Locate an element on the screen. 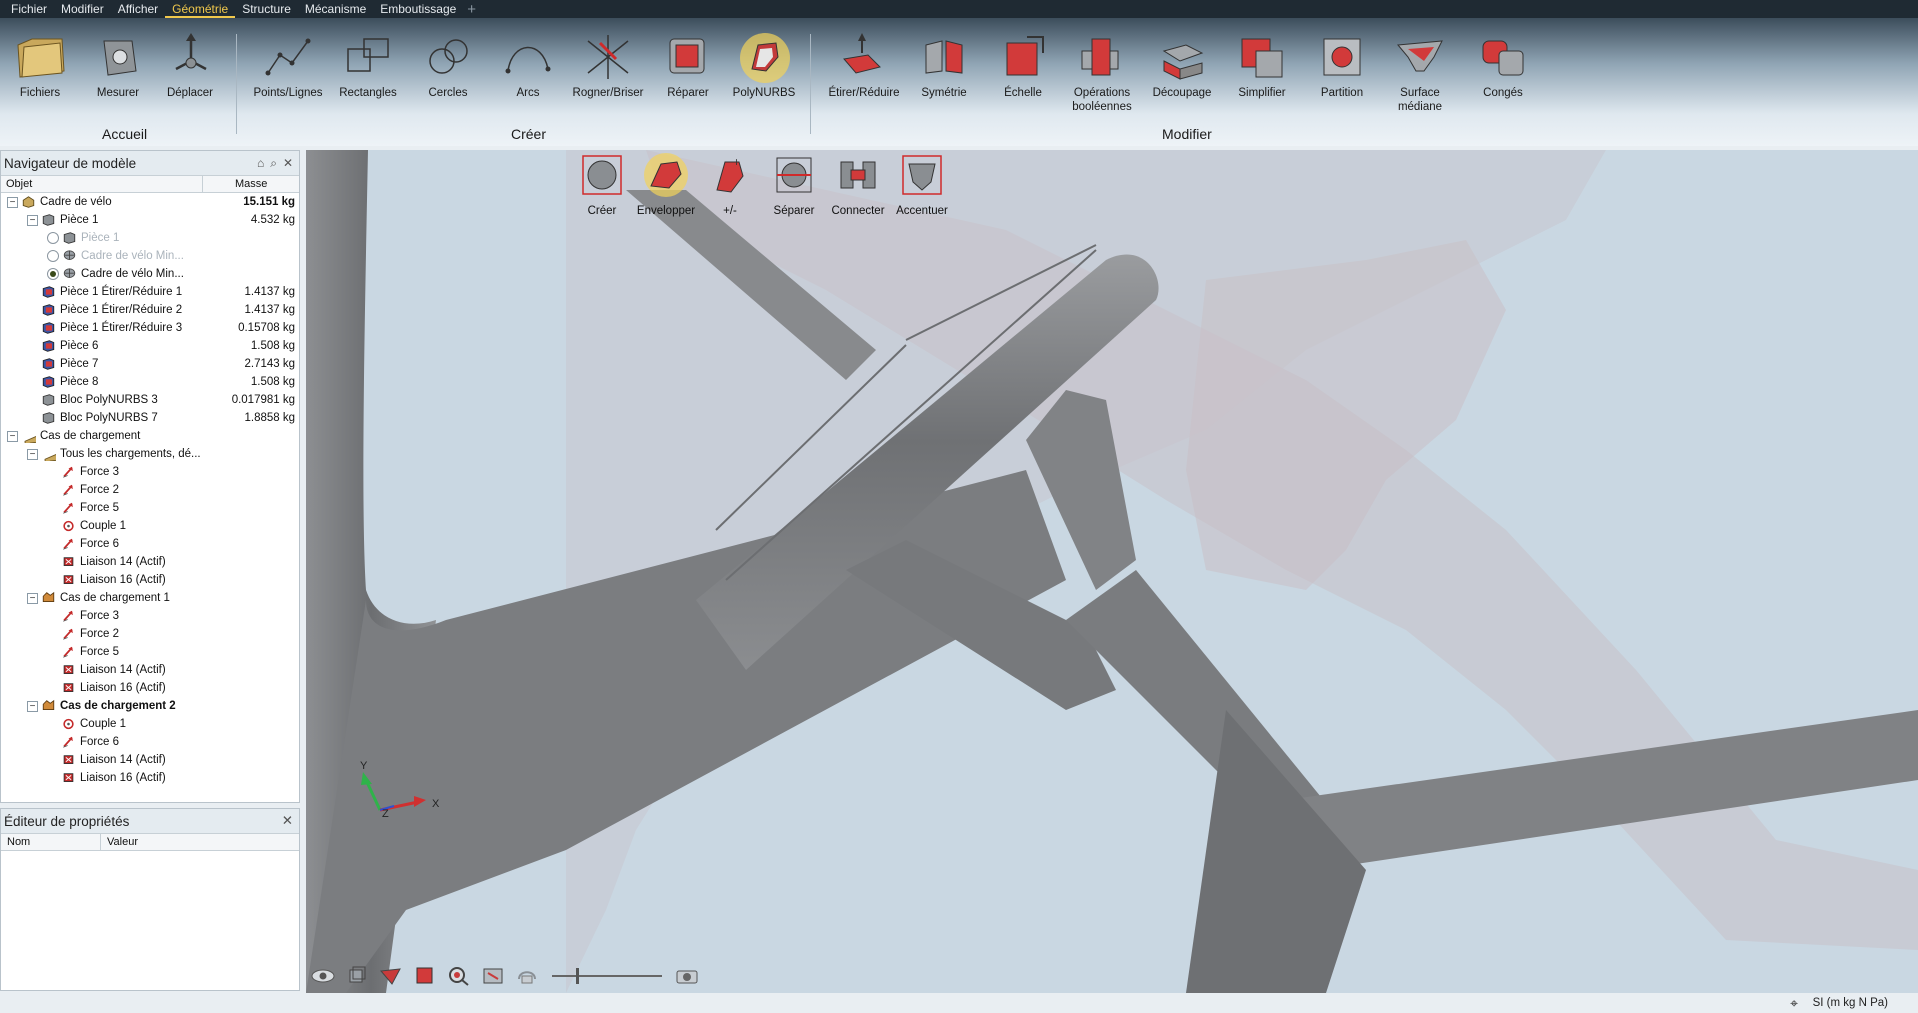 Image resolution: width=1918 pixels, height=1013 pixels. rectangles-button: Rectangles is located at coordinates (368, 75).